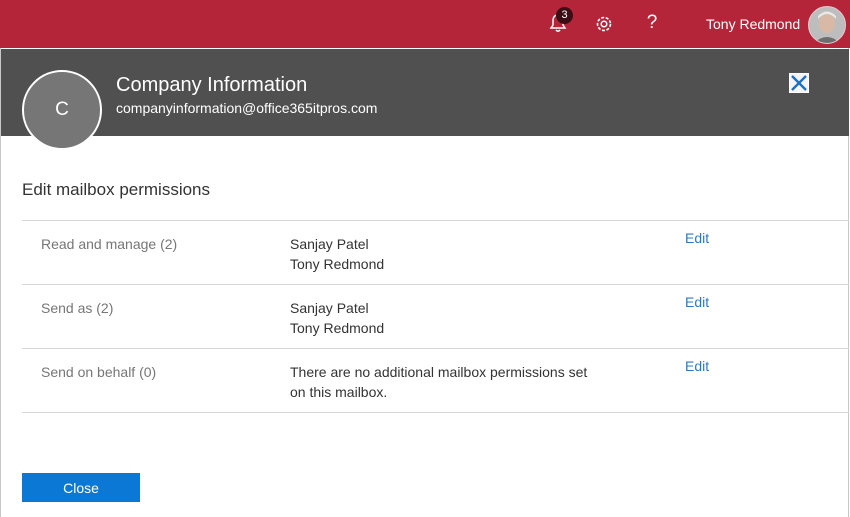 Image resolution: width=850 pixels, height=517 pixels. Describe the element at coordinates (247, 108) in the screenshot. I see `mailbox-email: companyinformation@office365itpros.com` at that location.